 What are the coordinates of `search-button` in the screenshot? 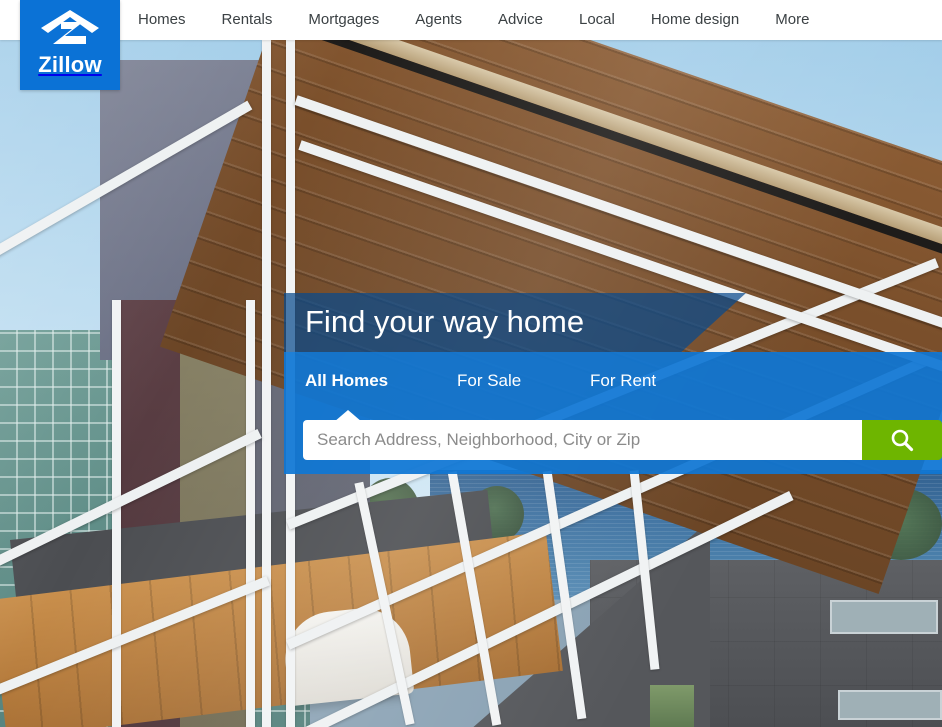 It's located at (902, 440).